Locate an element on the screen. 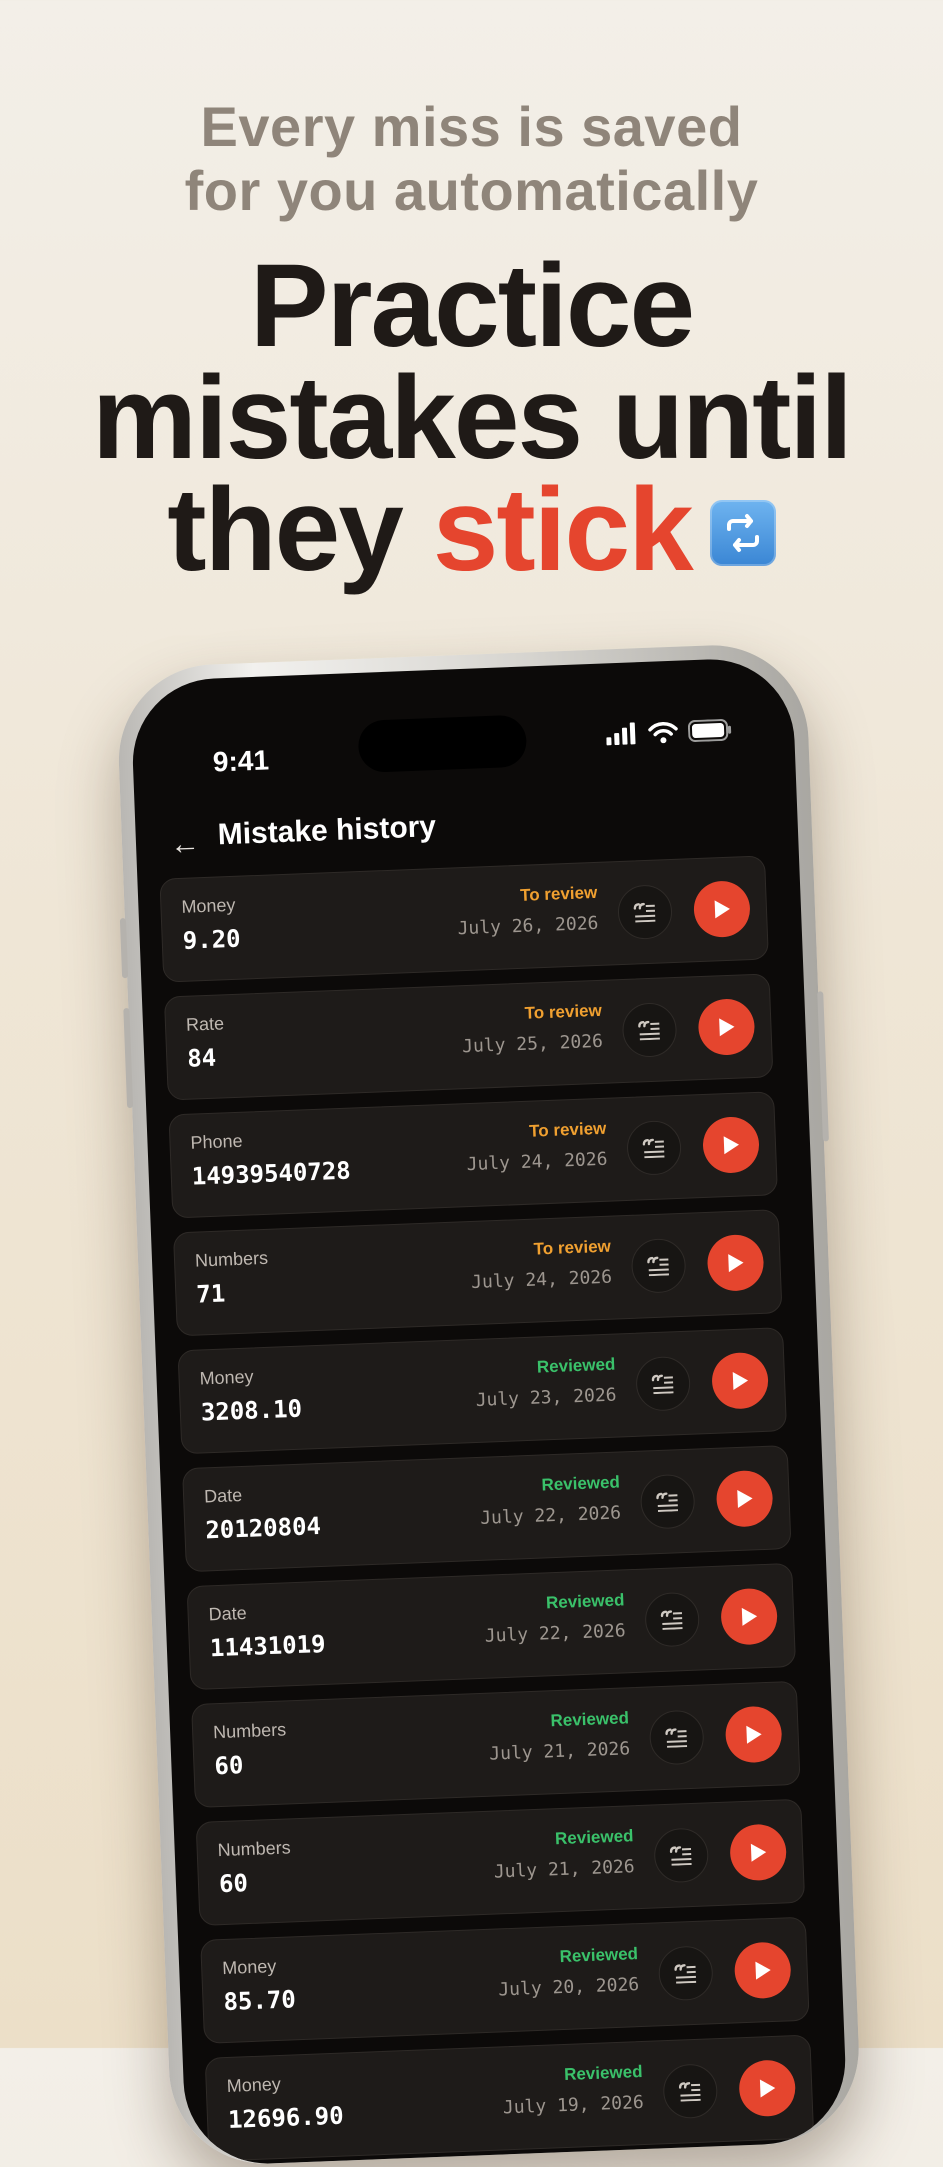 The height and width of the screenshot is (2167, 943). mistake-row: Numbers60ReviewedJuly 21, 2026 is located at coordinates (496, 1744).